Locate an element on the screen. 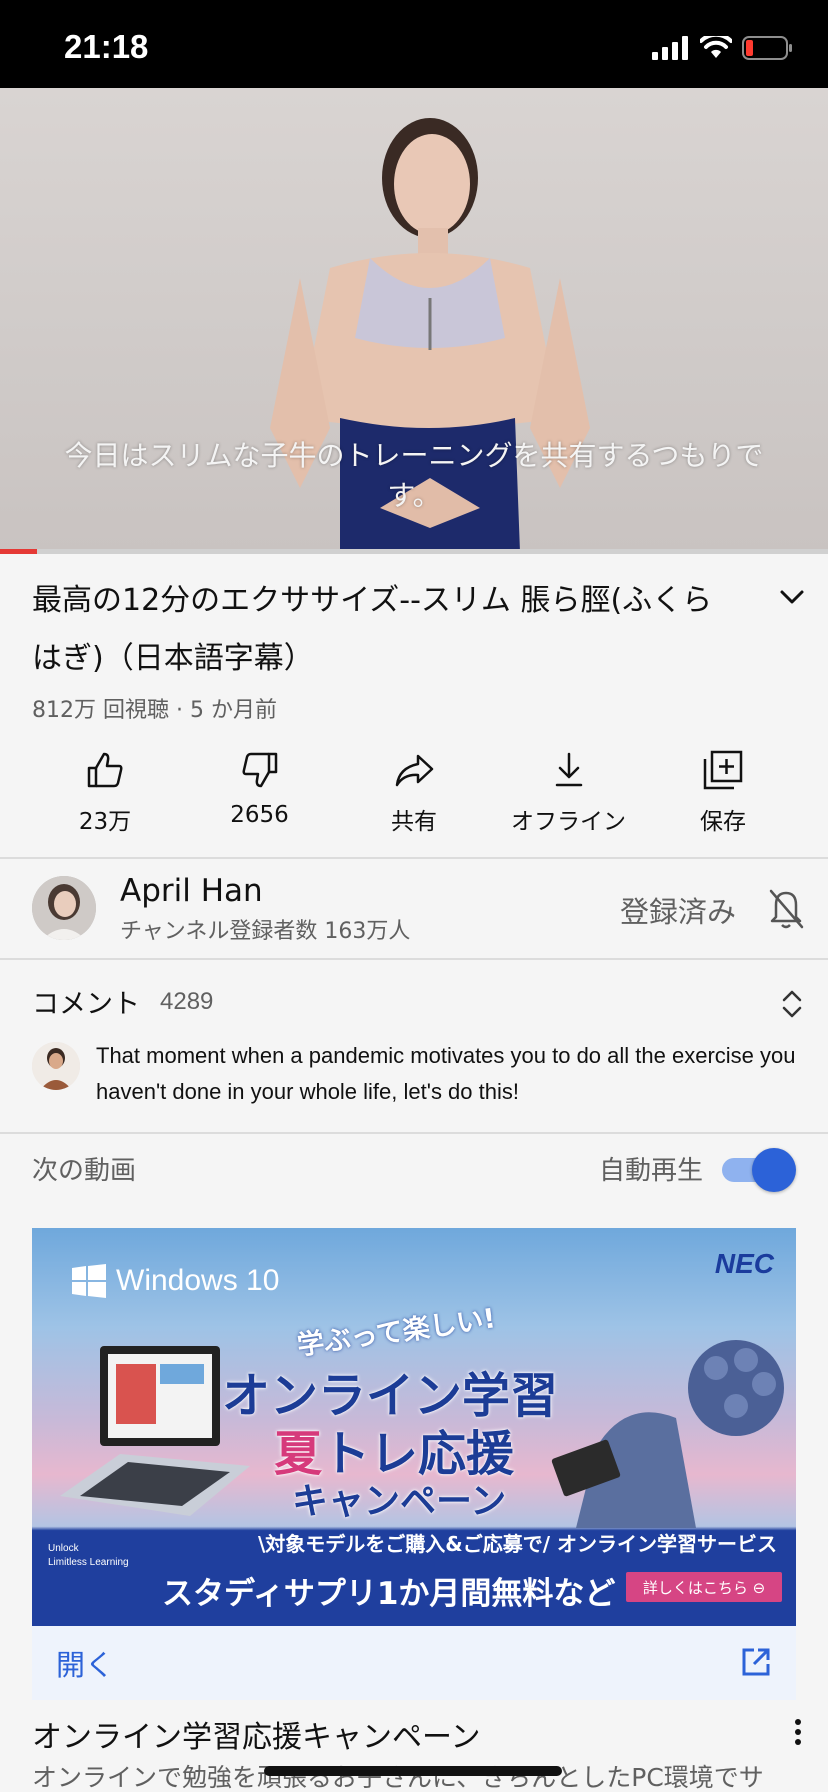 Image resolution: width=828 pixels, height=1792 pixels. chevron-down-icon is located at coordinates (792, 597).